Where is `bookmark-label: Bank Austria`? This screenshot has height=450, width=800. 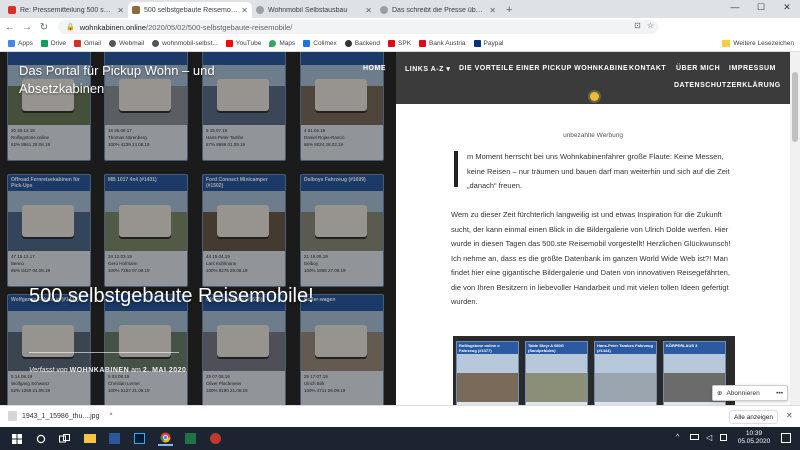 bookmark-label: Bank Austria is located at coordinates (447, 43).